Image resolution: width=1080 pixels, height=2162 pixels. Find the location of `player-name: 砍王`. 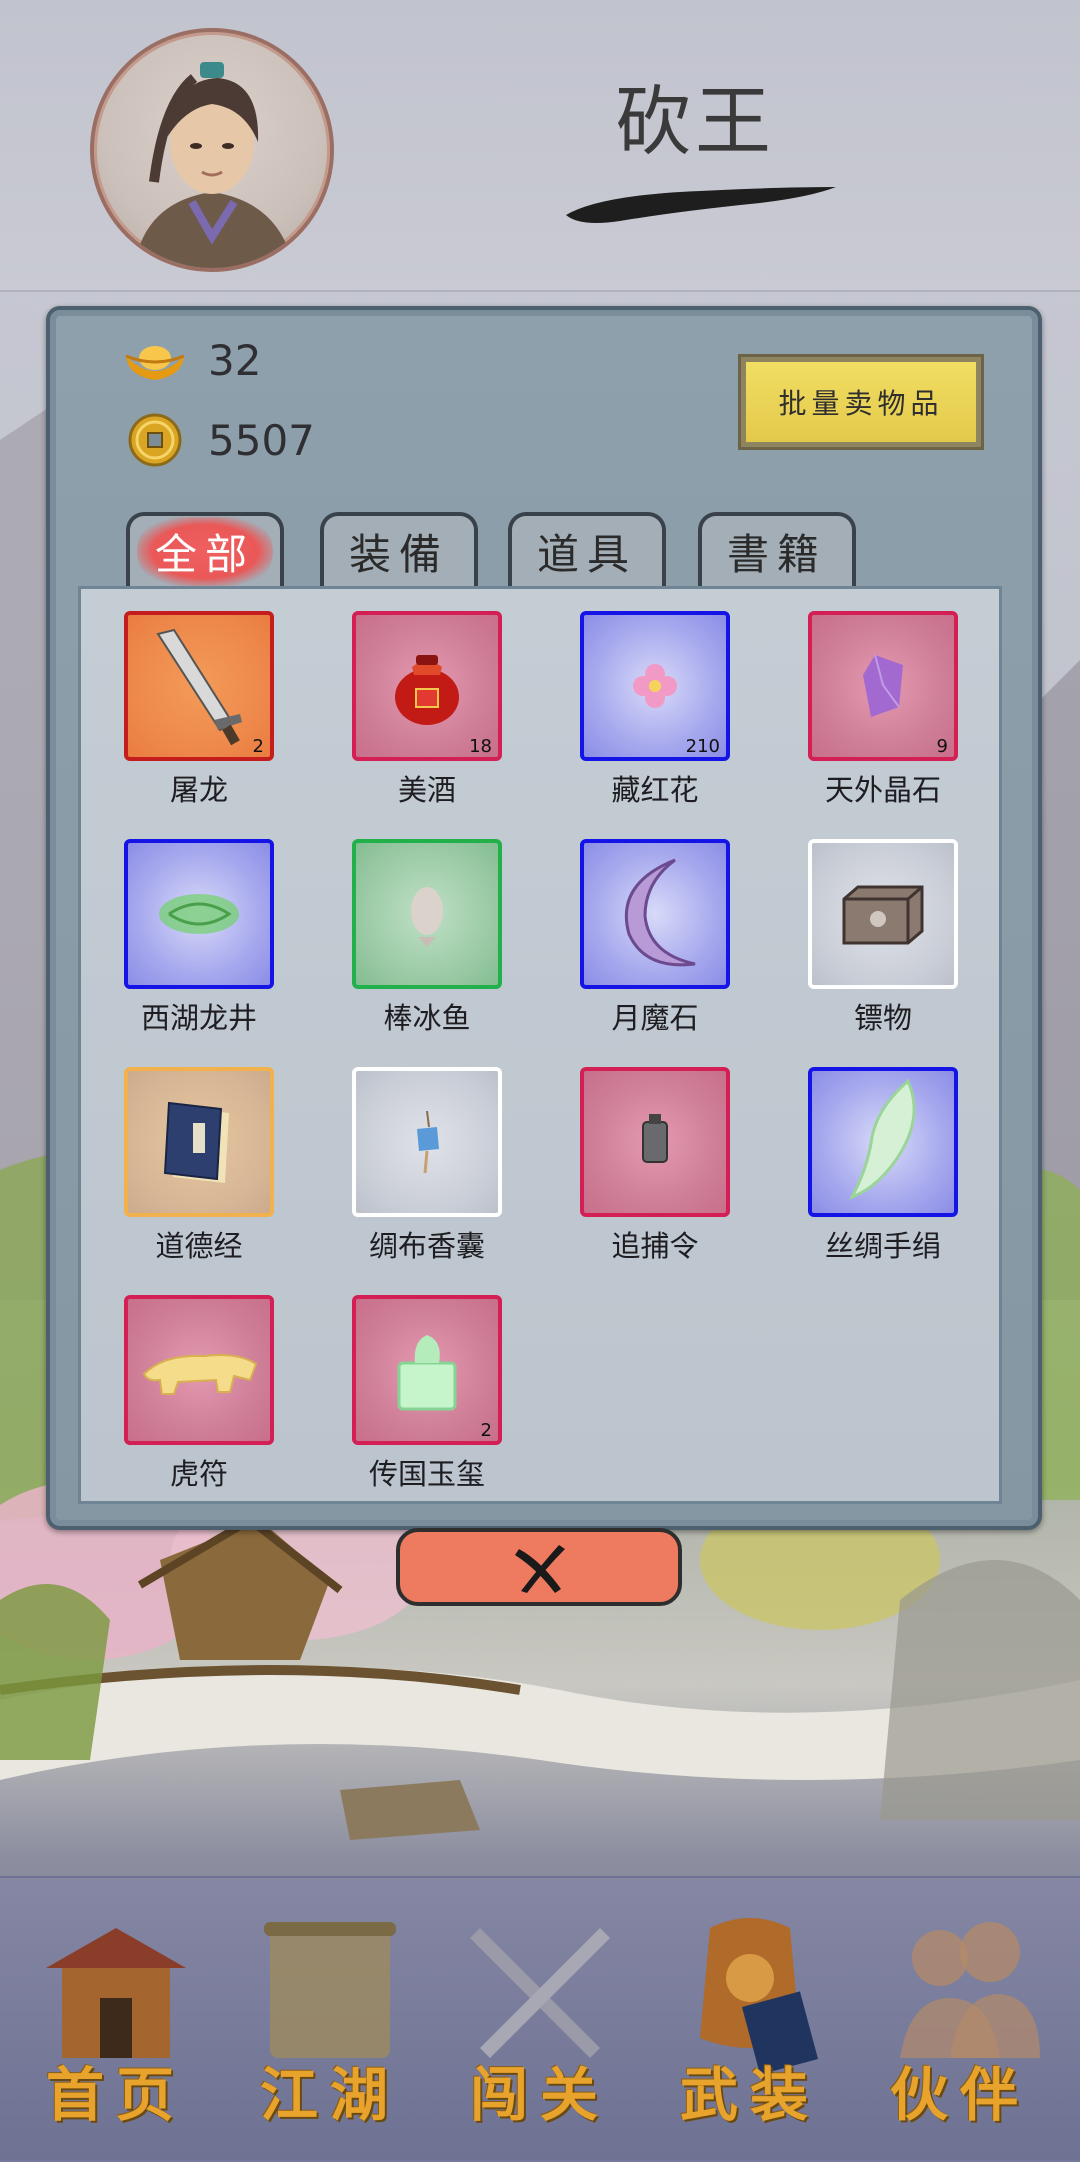

player-name: 砍王 is located at coordinates (695, 121).